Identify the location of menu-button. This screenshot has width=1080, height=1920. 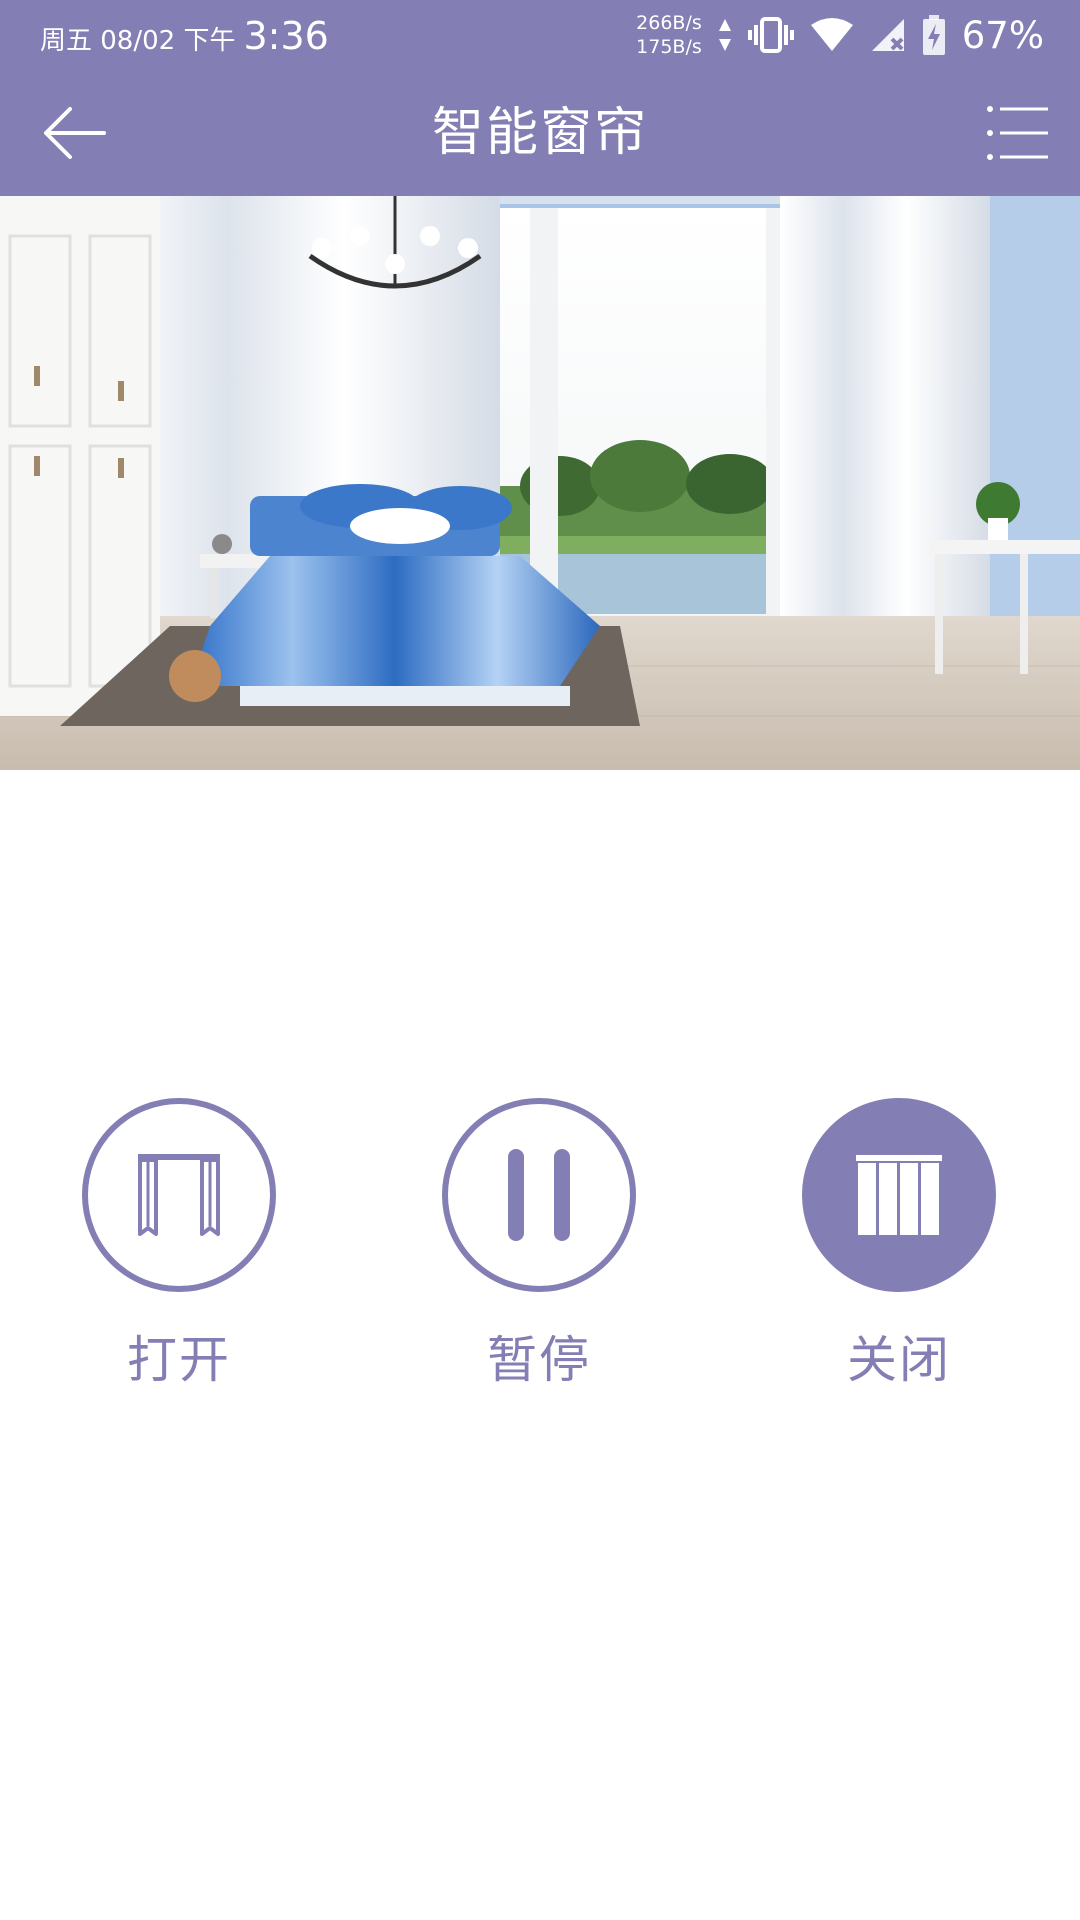
(1018, 133).